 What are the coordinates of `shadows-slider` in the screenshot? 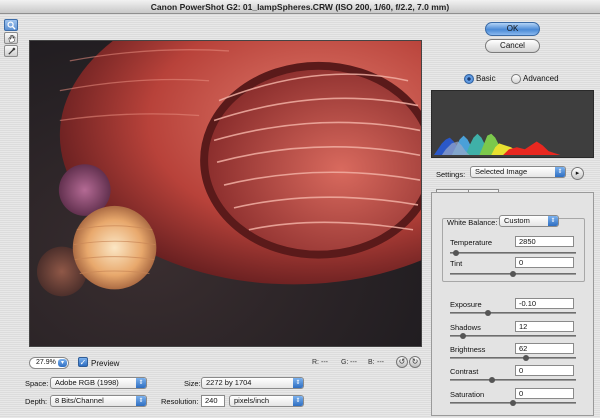 It's located at (513, 336).